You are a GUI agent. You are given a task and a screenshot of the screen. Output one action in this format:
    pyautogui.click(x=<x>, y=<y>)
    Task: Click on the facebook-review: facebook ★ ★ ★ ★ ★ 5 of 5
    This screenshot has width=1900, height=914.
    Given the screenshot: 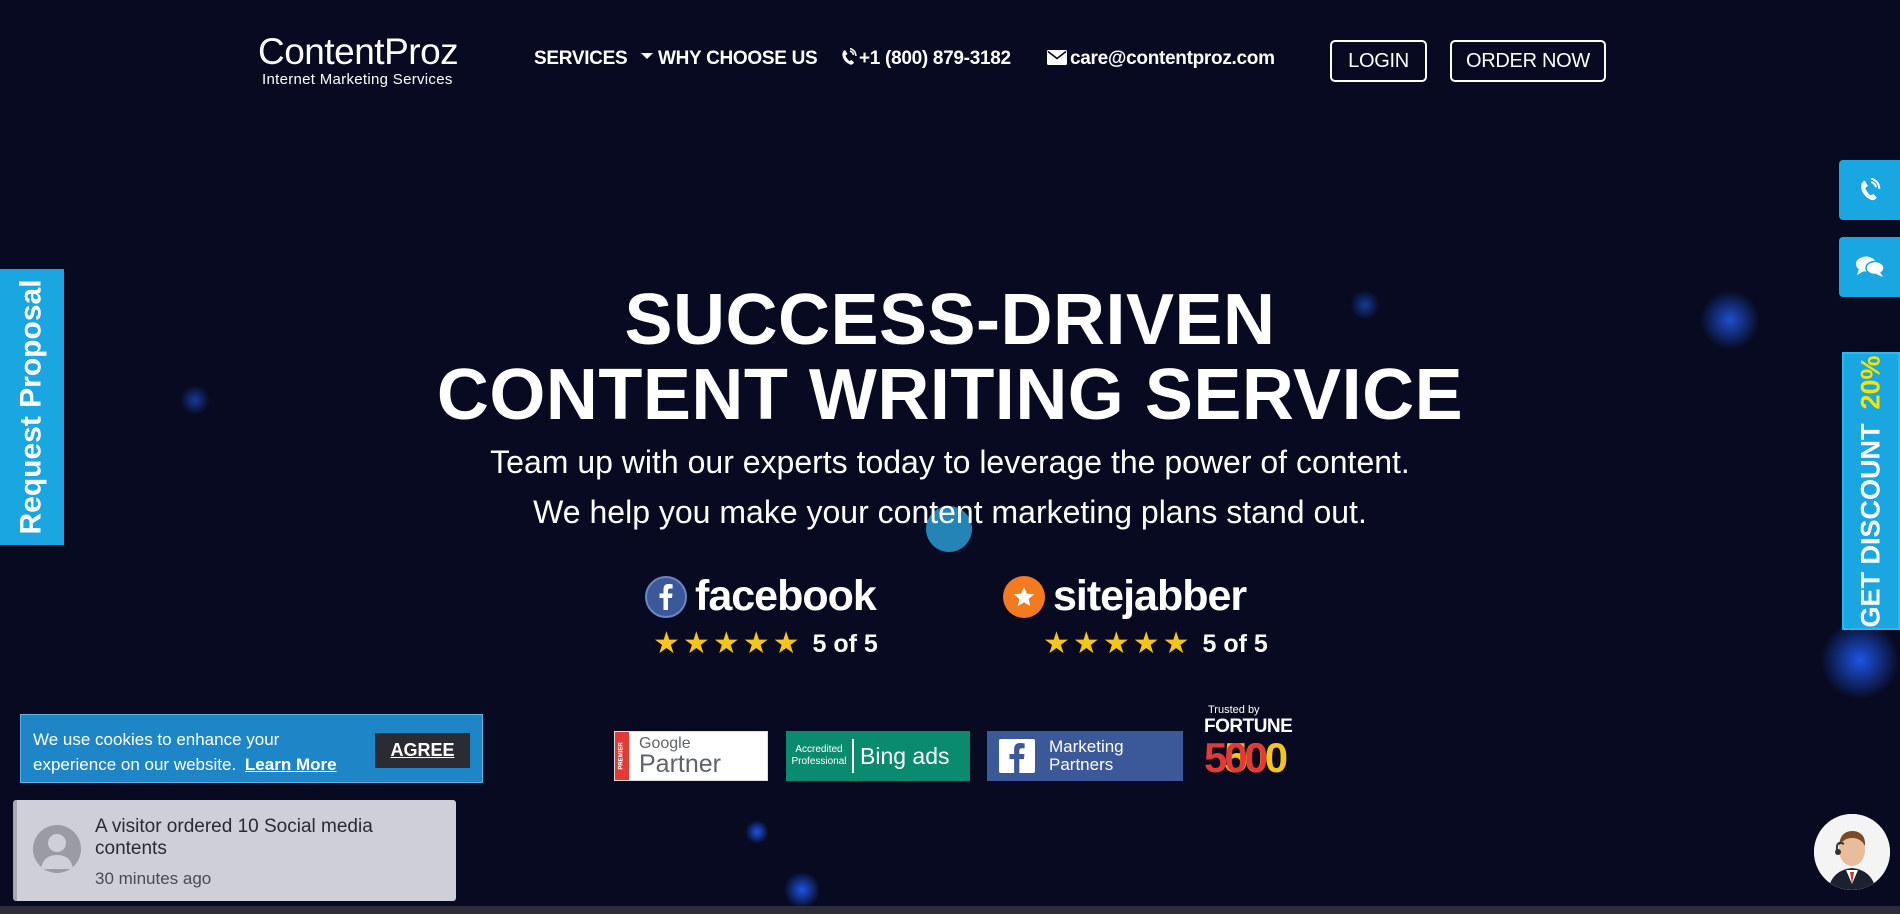 What is the action you would take?
    pyautogui.click(x=761, y=615)
    